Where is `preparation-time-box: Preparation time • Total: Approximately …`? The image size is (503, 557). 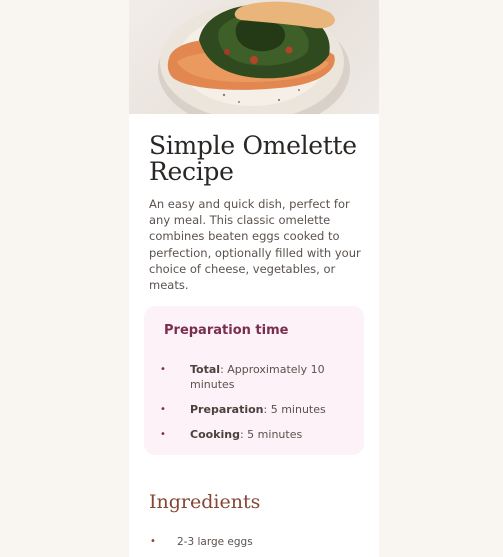 preparation-time-box: Preparation time • Total: Approximately … is located at coordinates (254, 380).